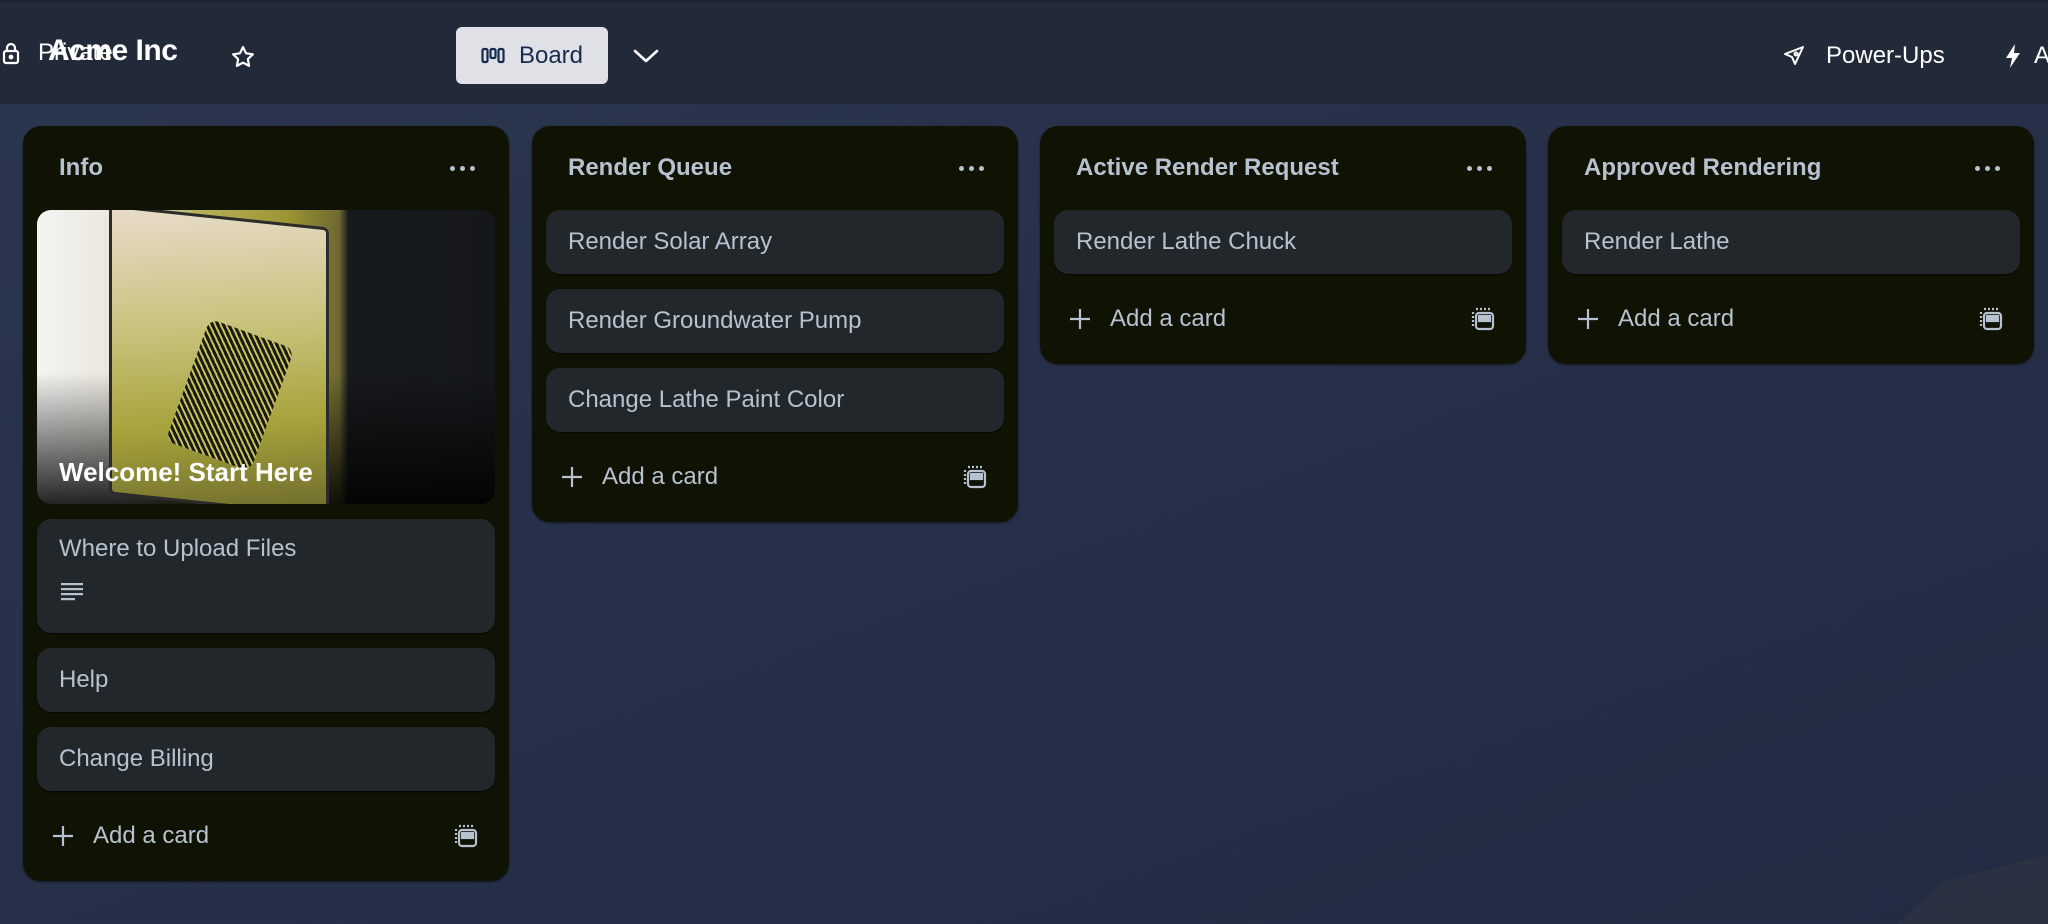 This screenshot has width=2048, height=924. Describe the element at coordinates (775, 242) in the screenshot. I see `card: Render Solar Array` at that location.